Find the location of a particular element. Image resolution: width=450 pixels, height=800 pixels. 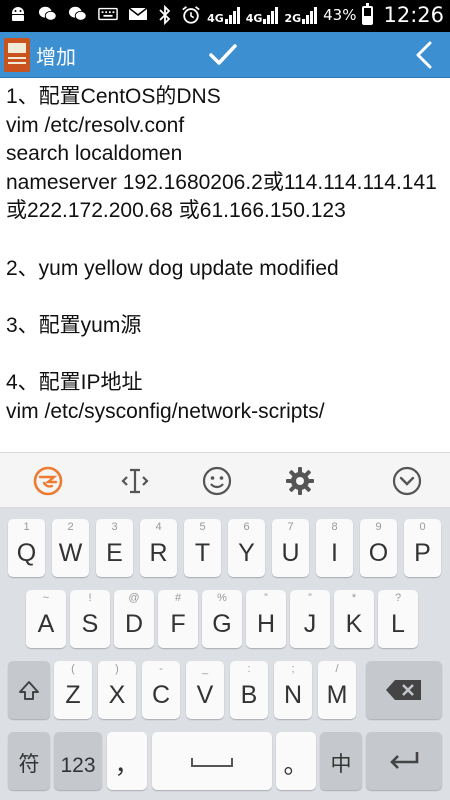

shift-icon is located at coordinates (29, 690).